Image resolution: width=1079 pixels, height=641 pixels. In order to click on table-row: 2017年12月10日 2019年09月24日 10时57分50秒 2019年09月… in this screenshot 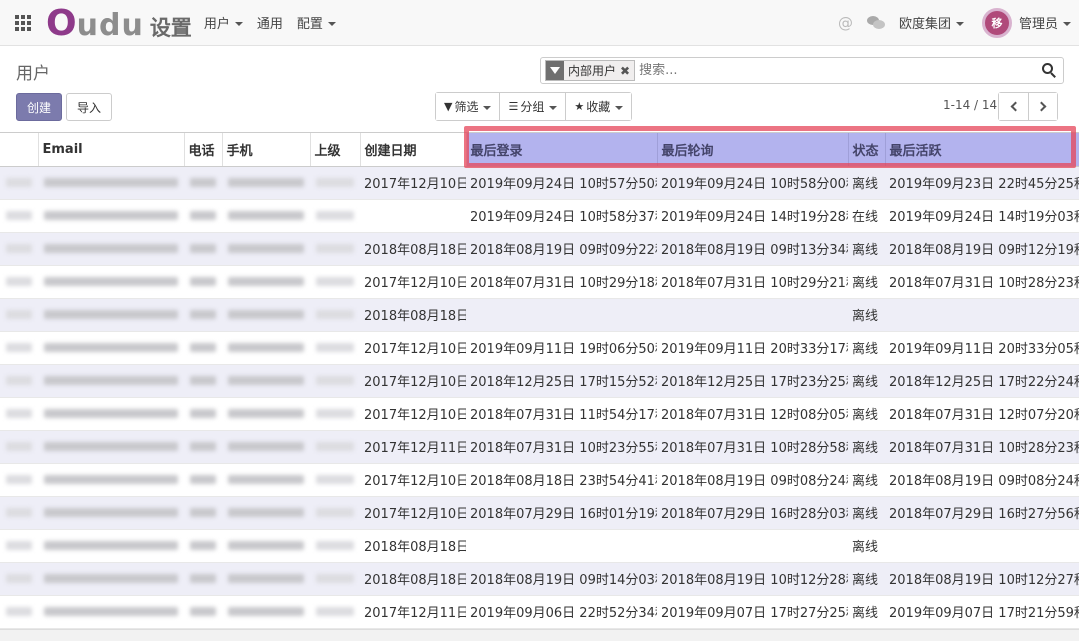, I will do `click(539, 183)`.